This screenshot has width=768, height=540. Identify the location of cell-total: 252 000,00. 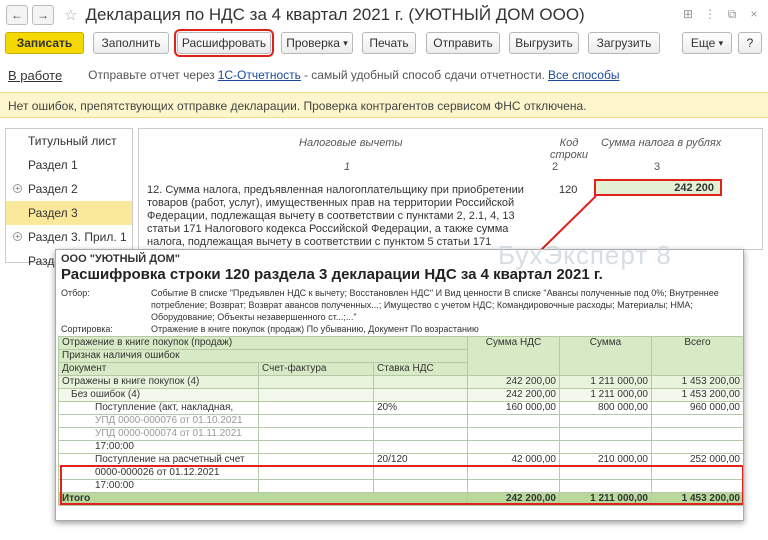
(697, 460).